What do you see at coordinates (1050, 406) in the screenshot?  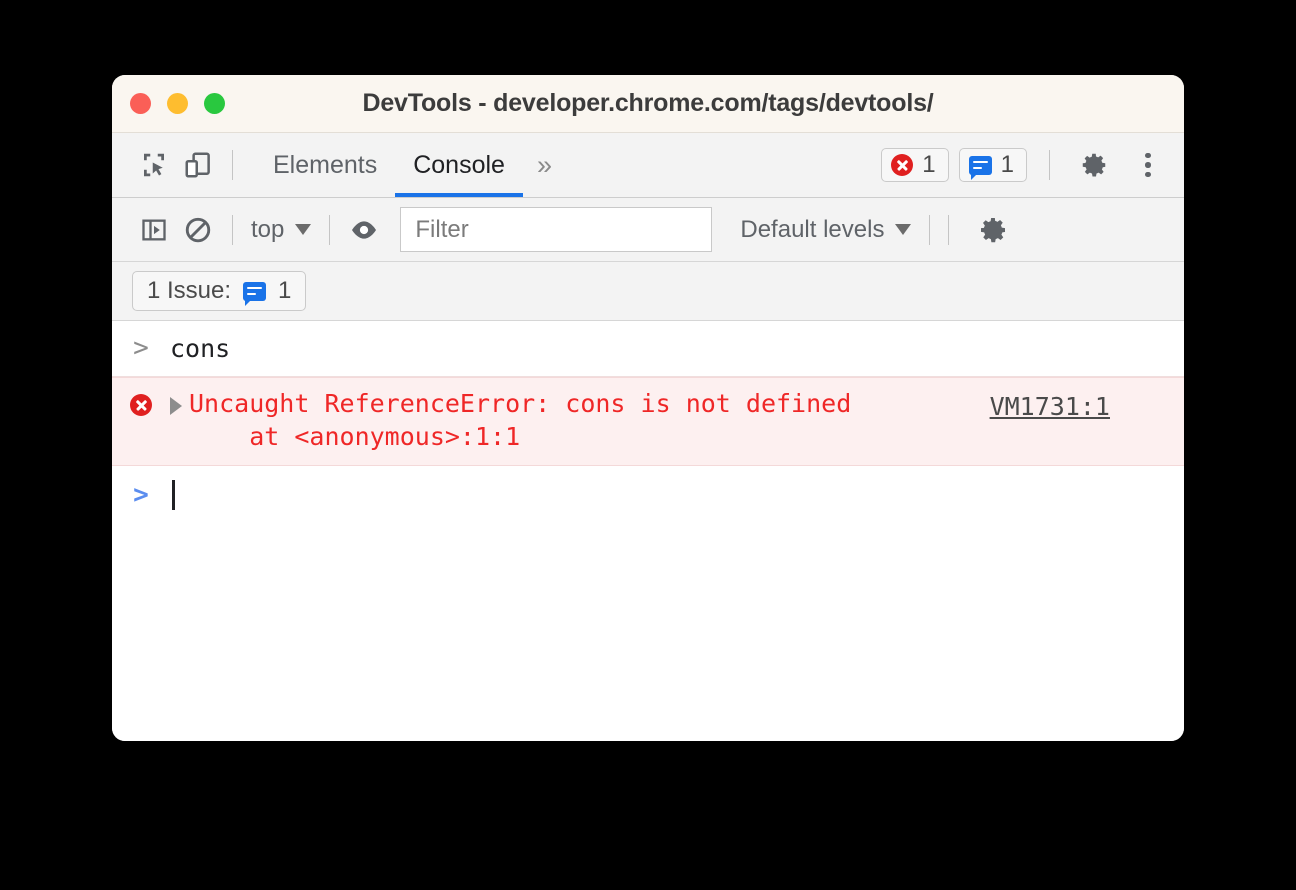 I see `console-error-source-link: VM1731:1` at bounding box center [1050, 406].